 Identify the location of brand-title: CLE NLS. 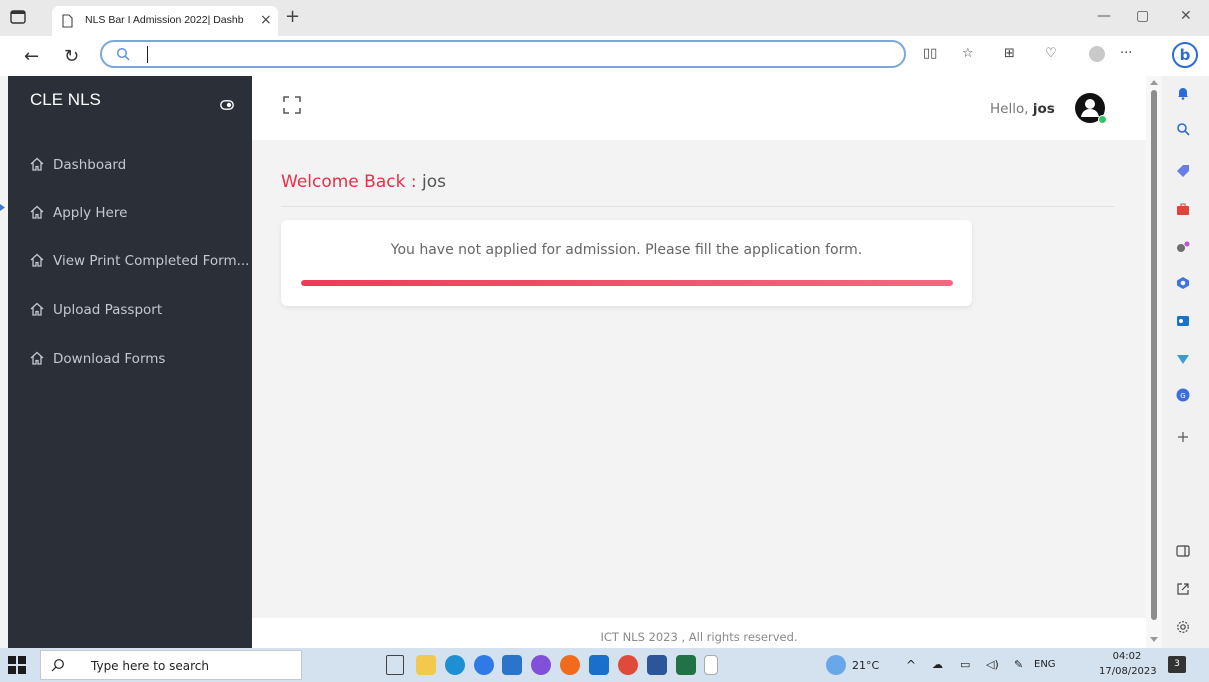
(65, 99).